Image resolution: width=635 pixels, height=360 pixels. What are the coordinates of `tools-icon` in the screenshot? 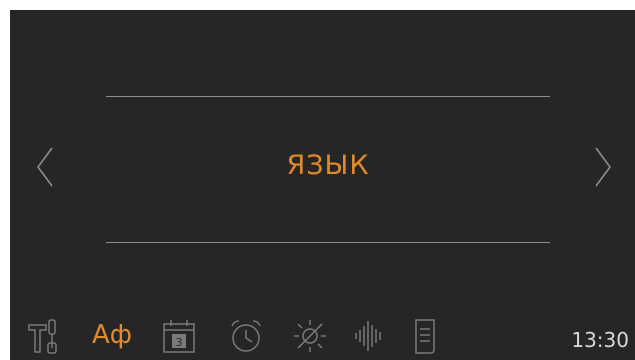 It's located at (42, 336).